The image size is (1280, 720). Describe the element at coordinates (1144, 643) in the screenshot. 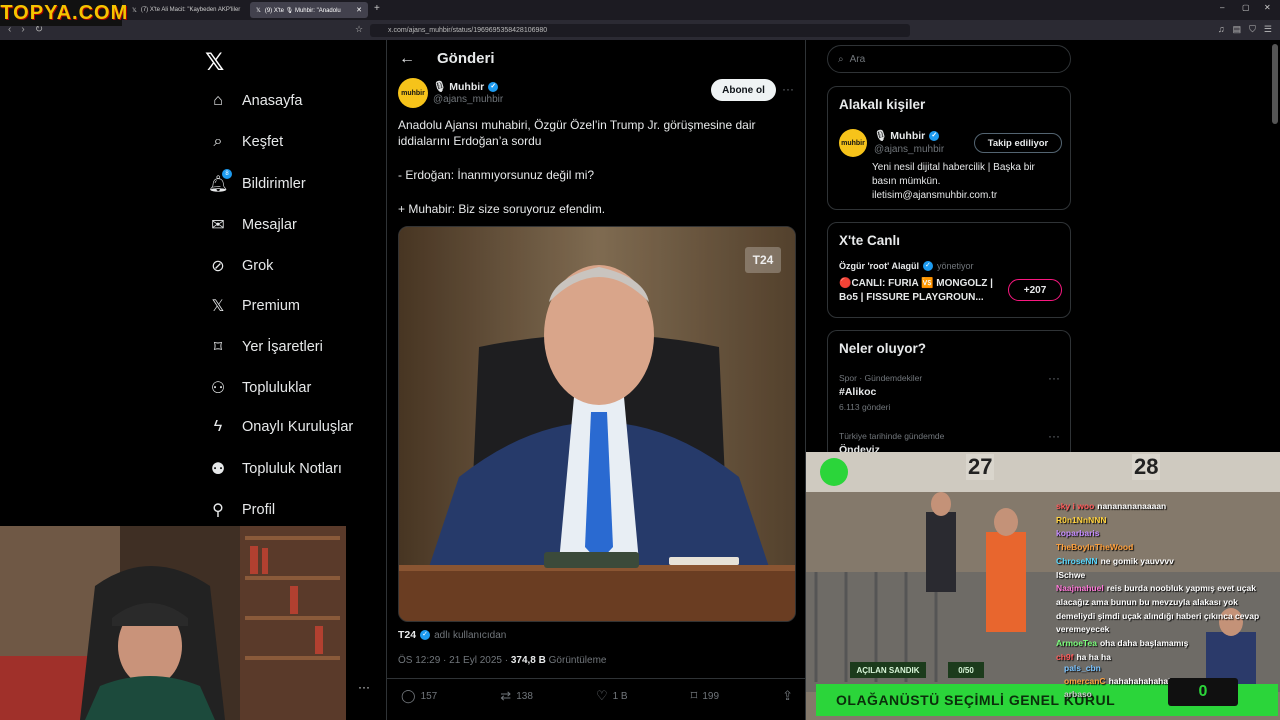

I see `chat-message: oha daha başlamamış` at that location.